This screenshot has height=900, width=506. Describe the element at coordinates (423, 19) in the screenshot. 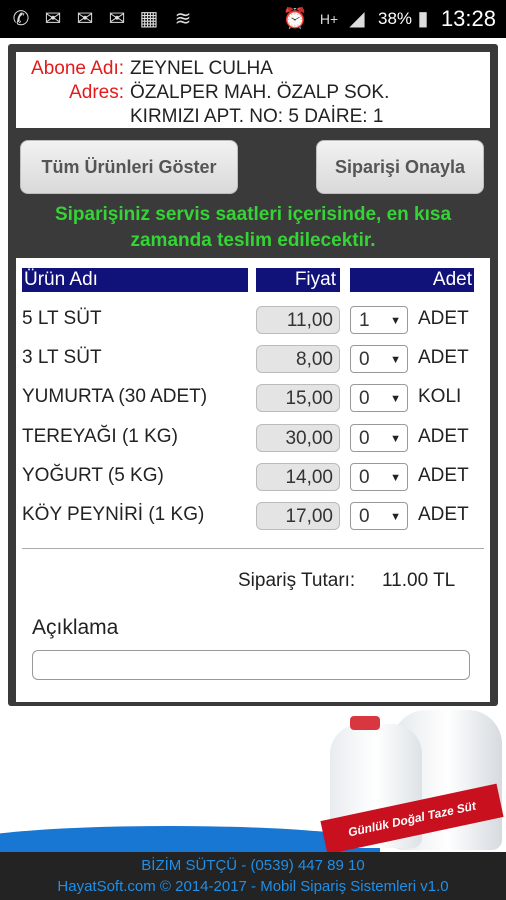

I see `battery-icon: ▮` at that location.